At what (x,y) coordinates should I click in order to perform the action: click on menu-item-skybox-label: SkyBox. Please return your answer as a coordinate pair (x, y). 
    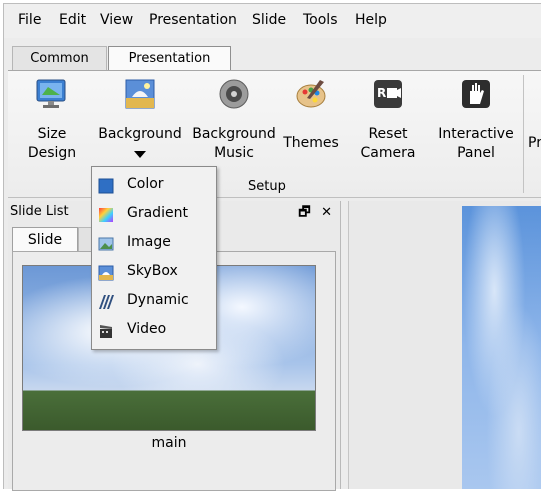
    Looking at the image, I should click on (152, 271).